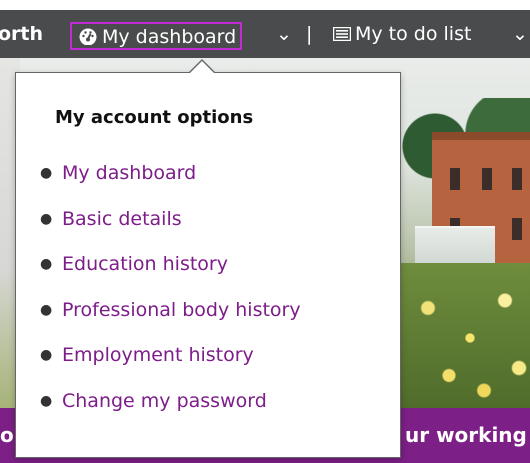 The height and width of the screenshot is (463, 530). Describe the element at coordinates (164, 401) in the screenshot. I see `menu-link-change-my-password: Change my password` at that location.